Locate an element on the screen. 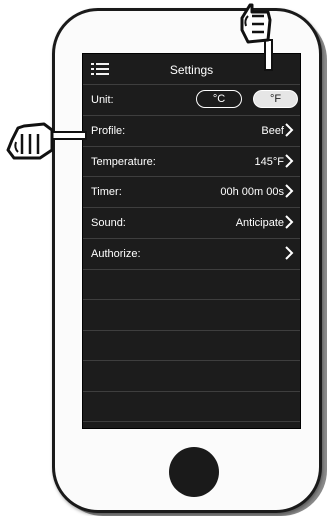 This screenshot has height=516, width=329. unit-row: Unit: °C °F is located at coordinates (191, 99).